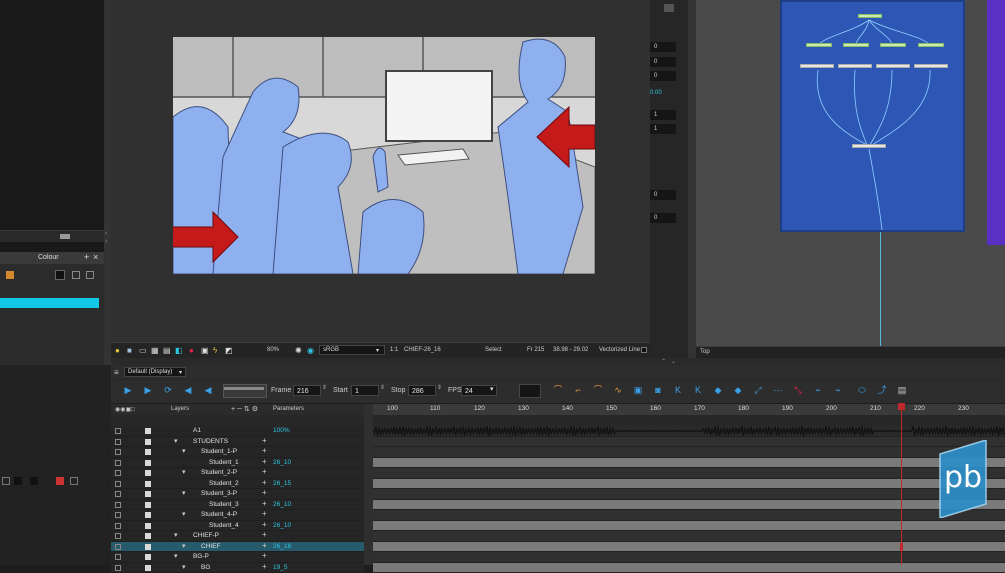 This screenshot has height=573, width=1005. Describe the element at coordinates (237, 505) in the screenshot. I see `layer-row: Student_3+26_10` at that location.